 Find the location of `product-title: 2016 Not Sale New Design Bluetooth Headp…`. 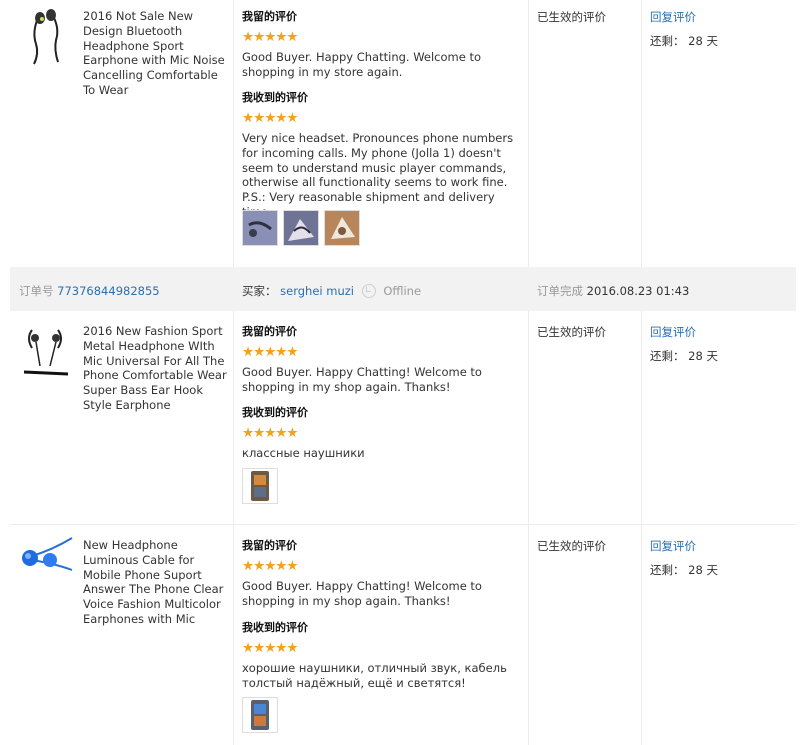

product-title: 2016 Not Sale New Design Bluetooth Headp… is located at coordinates (156, 53).